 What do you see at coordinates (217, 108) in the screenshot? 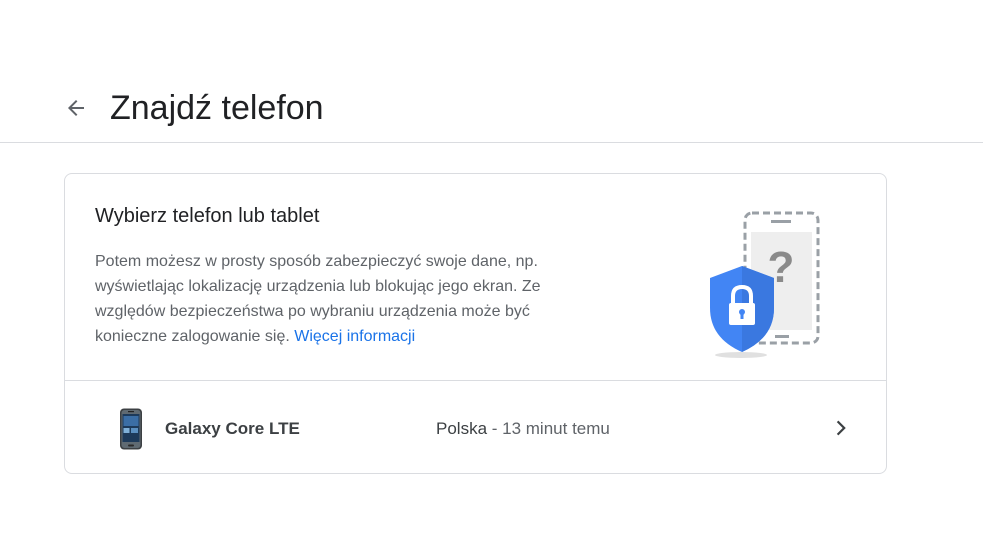
I see `page-title: Znajdź telefon` at bounding box center [217, 108].